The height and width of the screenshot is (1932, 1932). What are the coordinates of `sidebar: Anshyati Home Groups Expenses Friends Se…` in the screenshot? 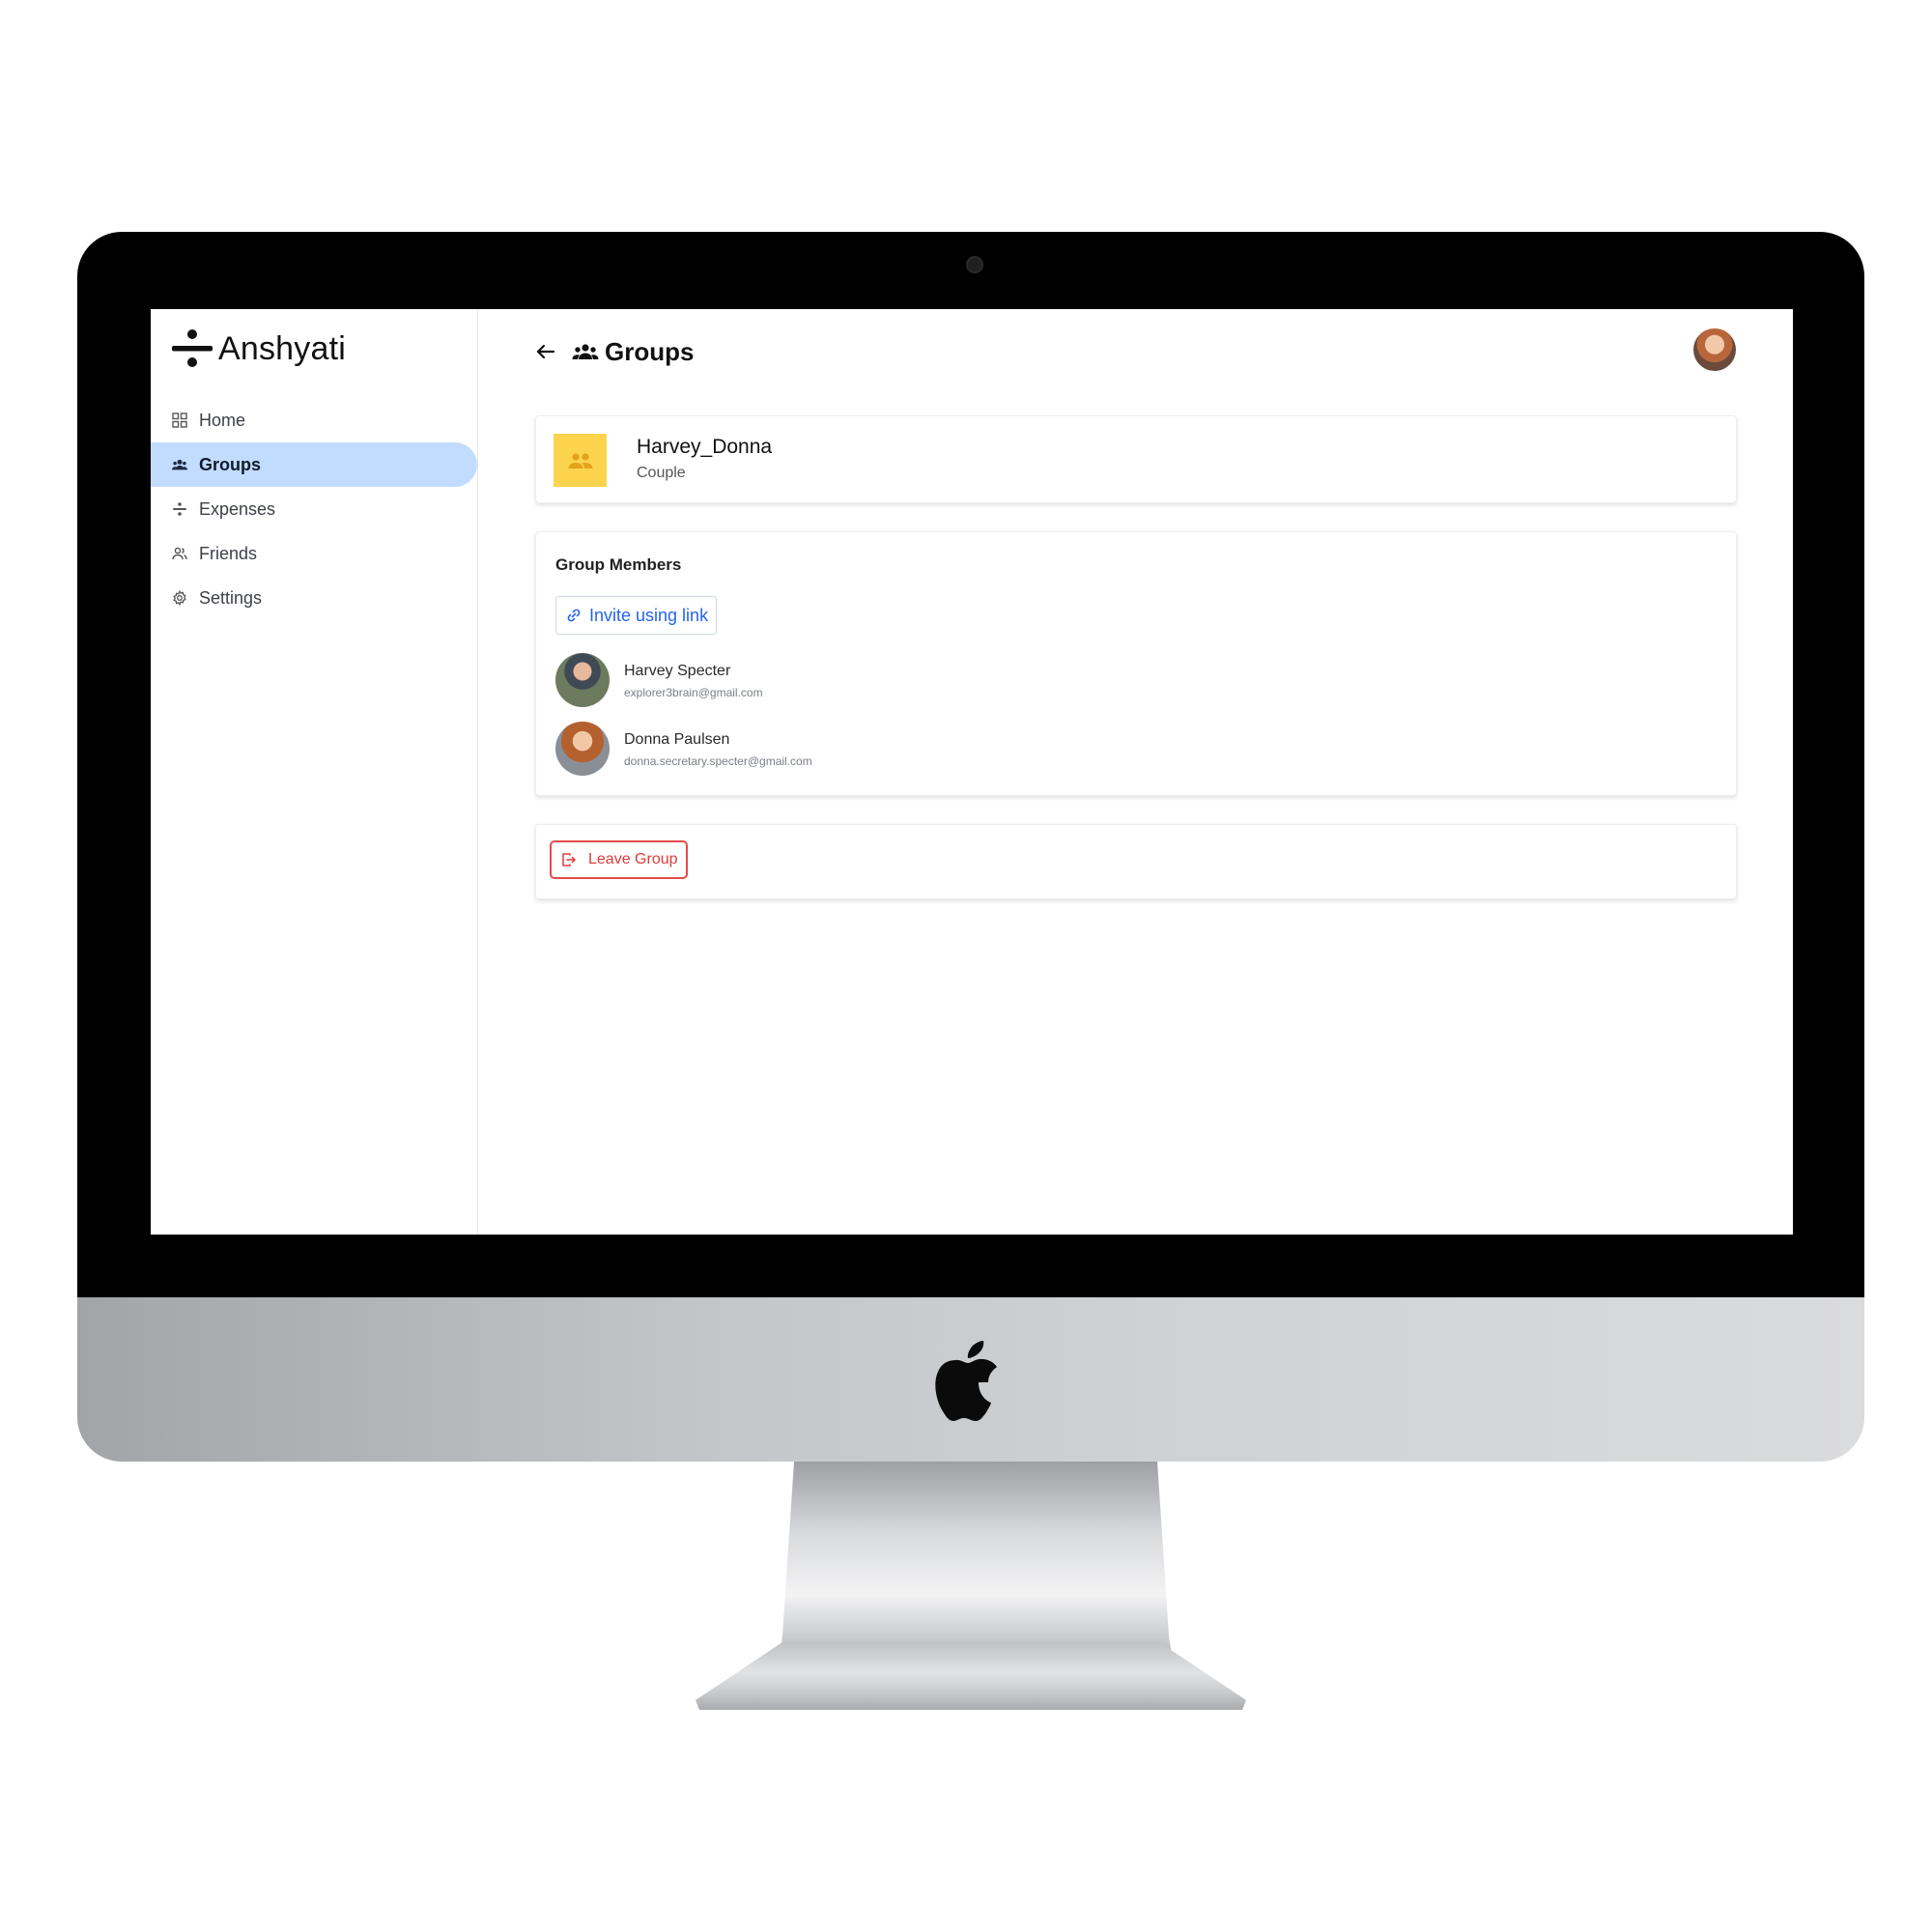 It's located at (314, 772).